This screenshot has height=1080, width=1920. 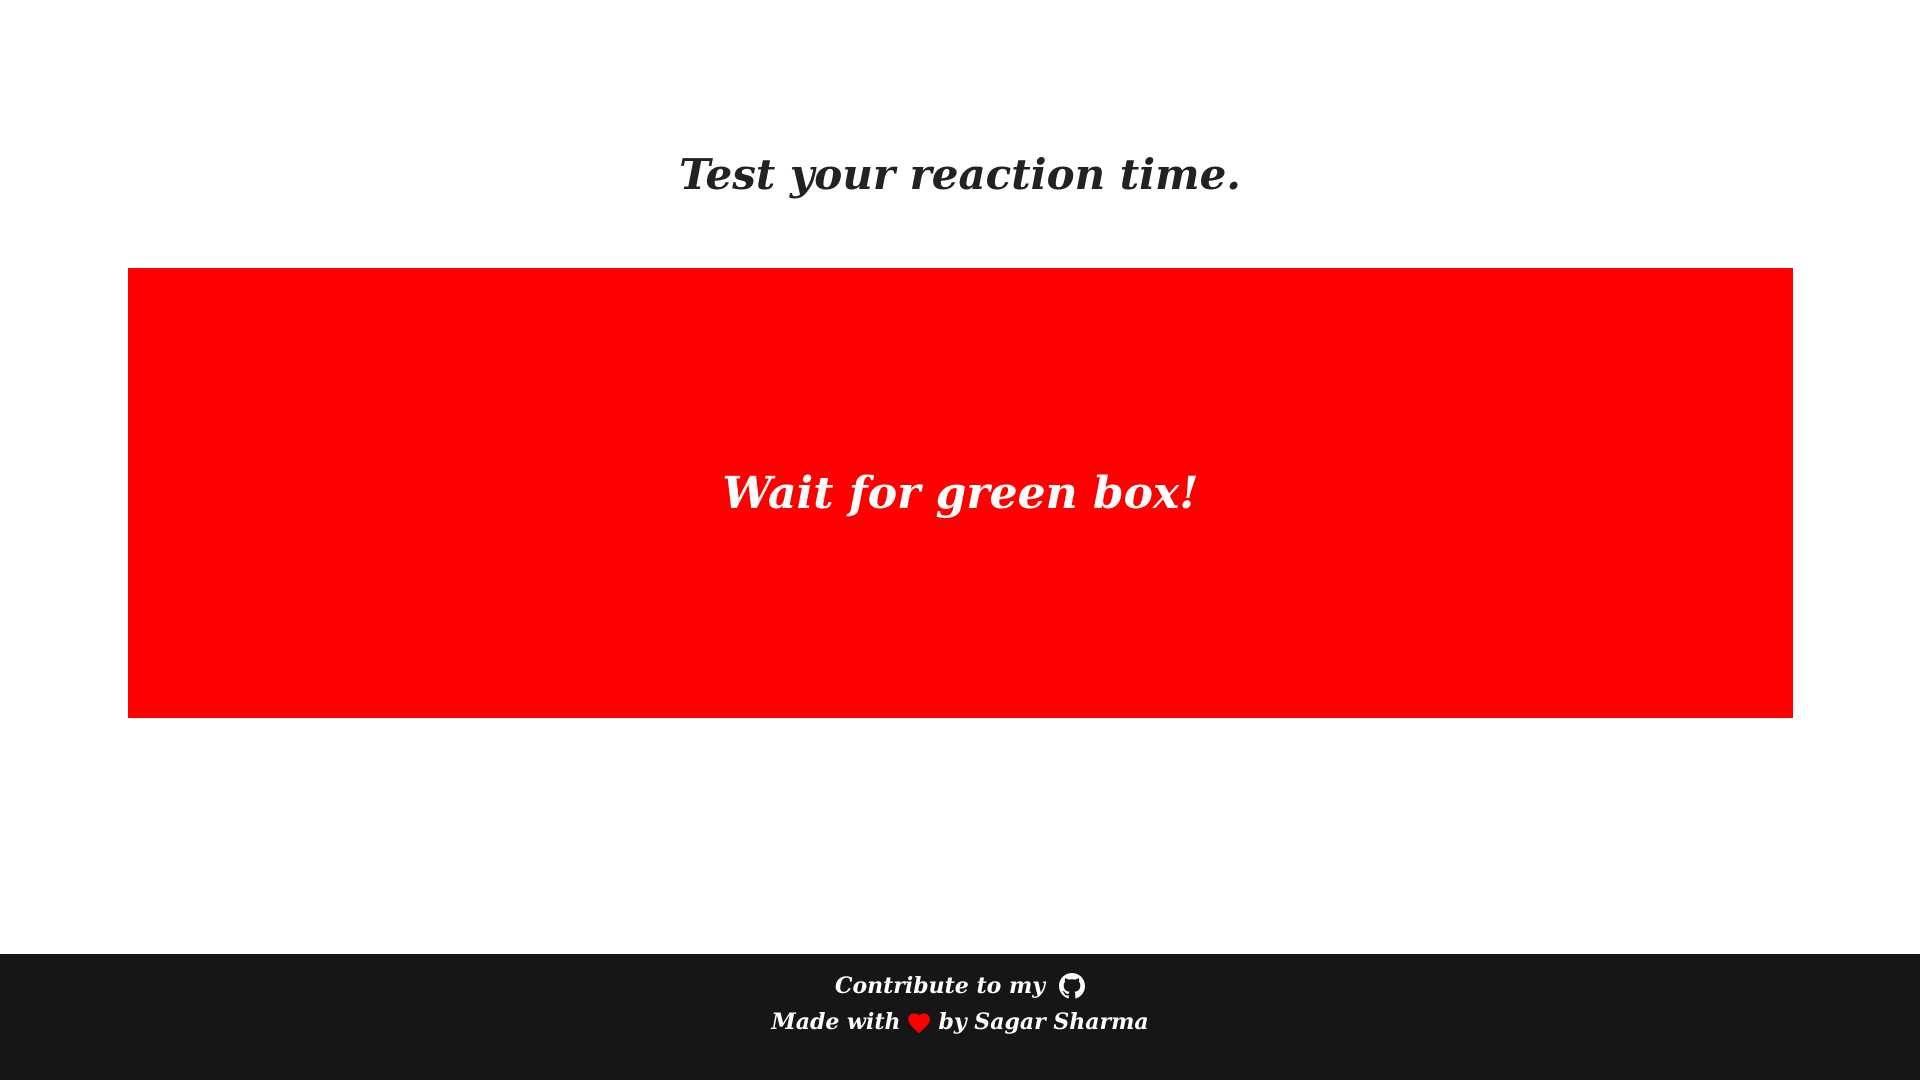 I want to click on made-with-text: Made with, so click(x=836, y=1022).